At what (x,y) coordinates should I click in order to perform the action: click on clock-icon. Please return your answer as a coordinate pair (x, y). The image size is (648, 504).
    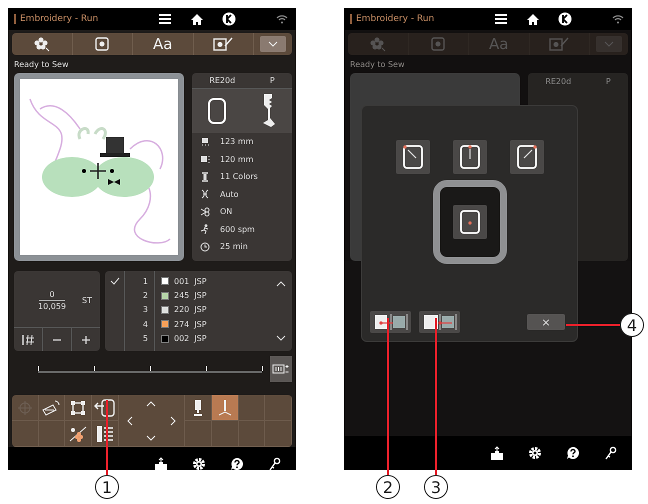
    Looking at the image, I should click on (205, 247).